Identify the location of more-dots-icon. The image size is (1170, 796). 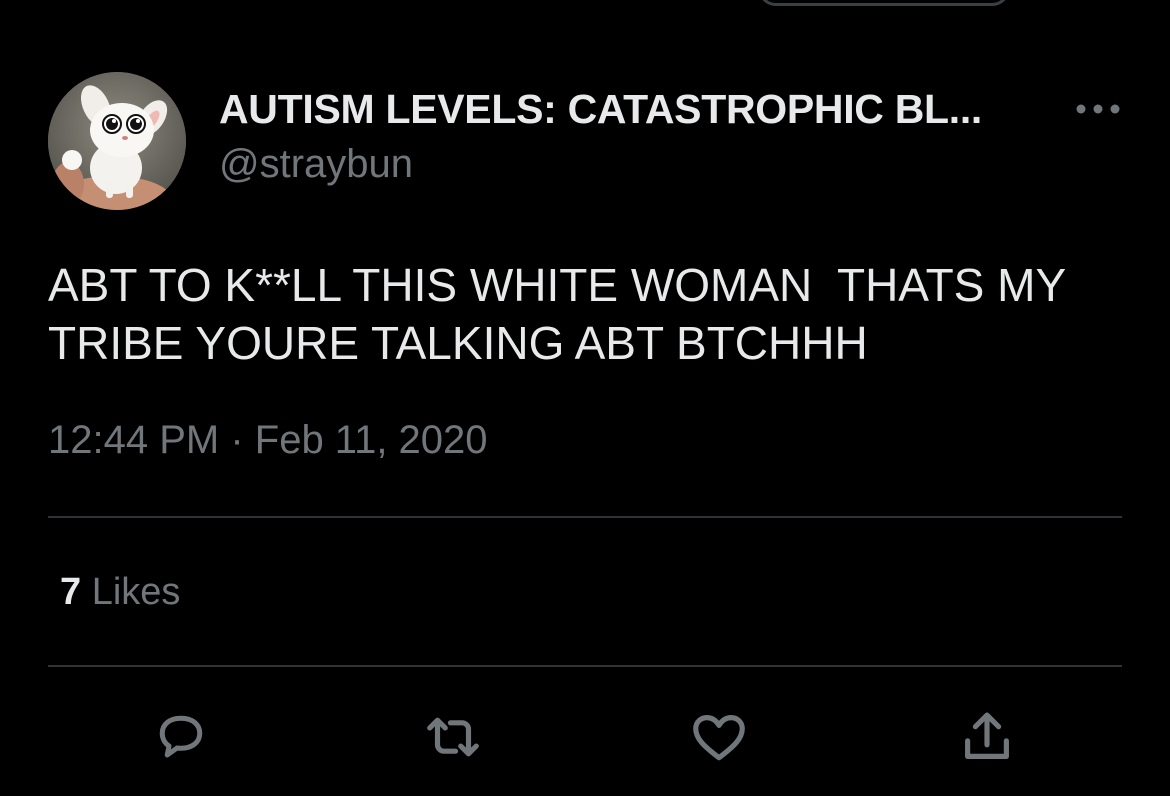
(1098, 109).